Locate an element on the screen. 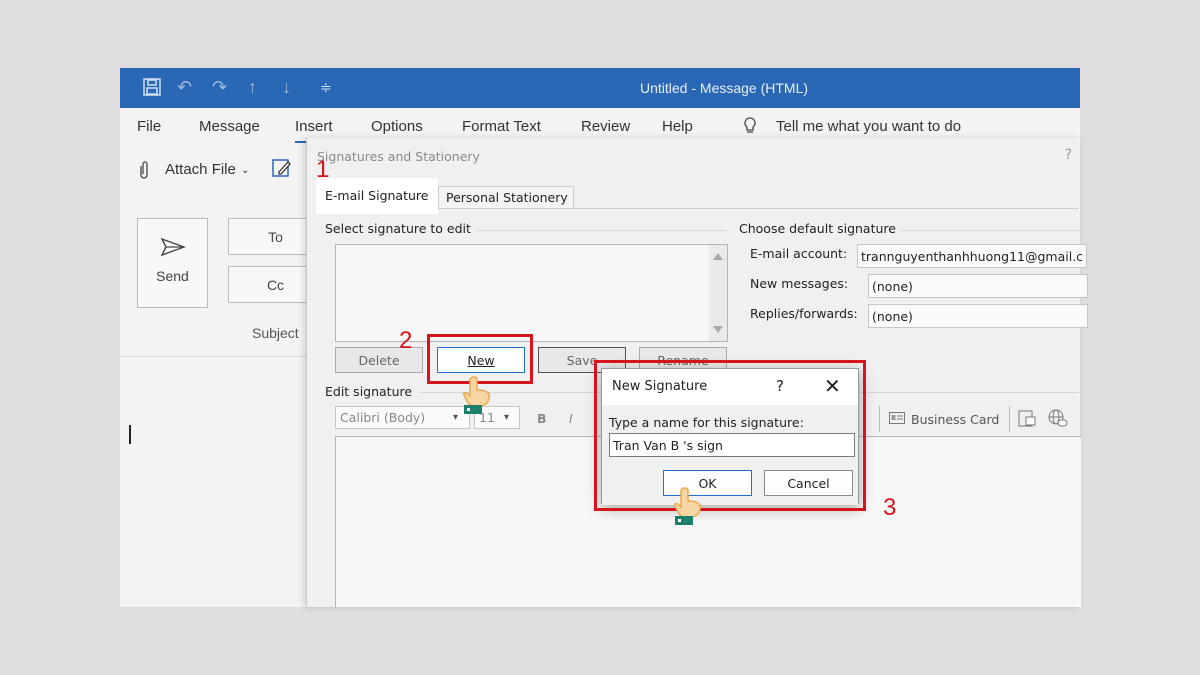 This screenshot has height=675, width=1200. text-cursor is located at coordinates (130, 434).